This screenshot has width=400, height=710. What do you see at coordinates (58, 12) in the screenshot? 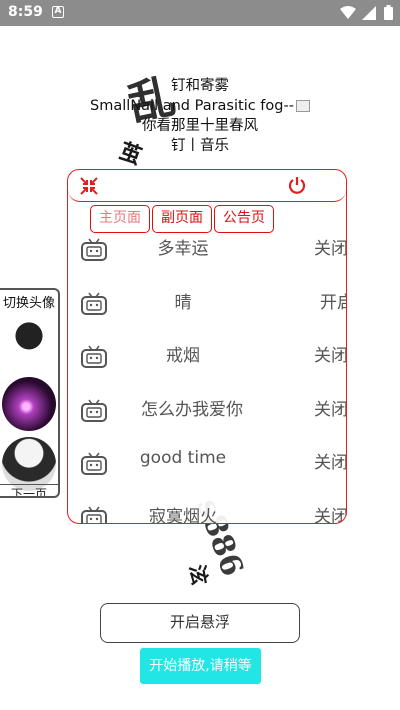
I see `notification-a-icon: A` at bounding box center [58, 12].